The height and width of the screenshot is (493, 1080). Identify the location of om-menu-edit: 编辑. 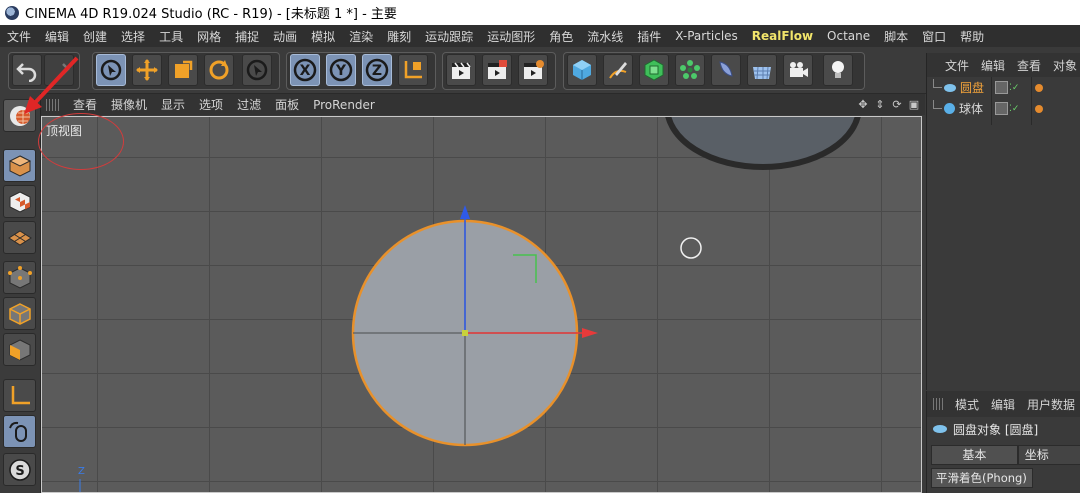
(993, 65).